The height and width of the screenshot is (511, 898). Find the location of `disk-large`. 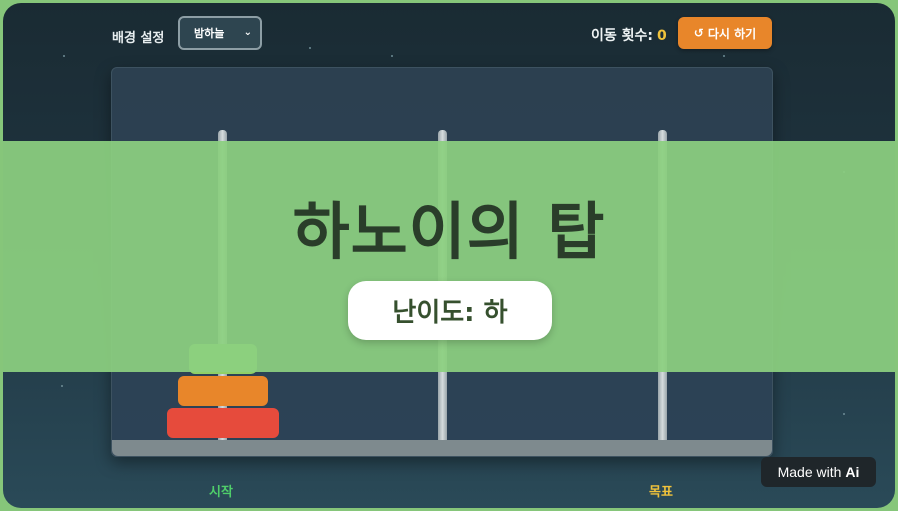

disk-large is located at coordinates (223, 423).